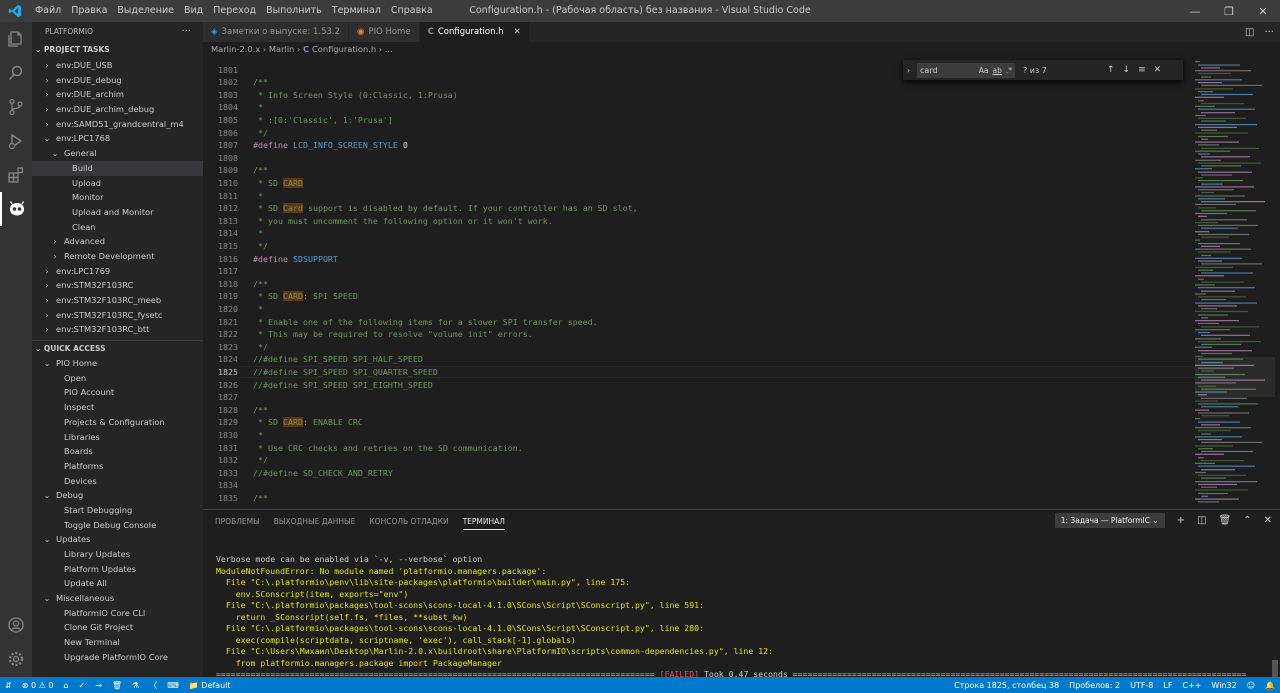  What do you see at coordinates (315, 521) in the screenshot?
I see `panel-tab: ВЫХОДНЫЕ ДАННЫЕ` at bounding box center [315, 521].